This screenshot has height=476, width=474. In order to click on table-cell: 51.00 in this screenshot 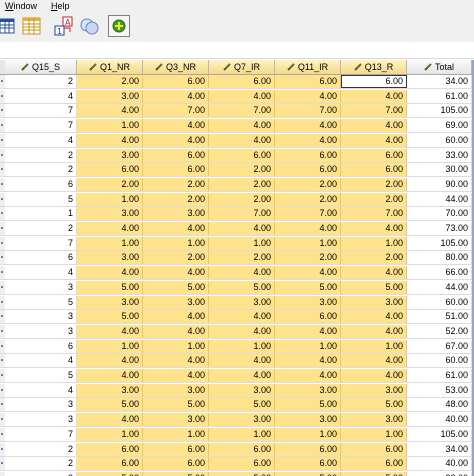, I will do `click(439, 317)`.